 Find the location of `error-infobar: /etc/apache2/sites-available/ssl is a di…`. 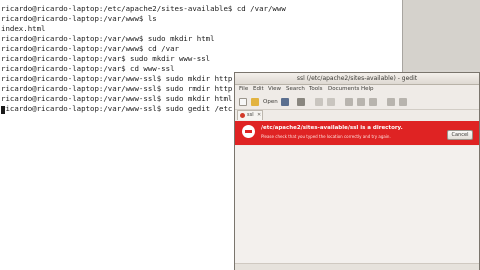

error-infobar: /etc/apache2/sites-available/ssl is a di… is located at coordinates (357, 133).